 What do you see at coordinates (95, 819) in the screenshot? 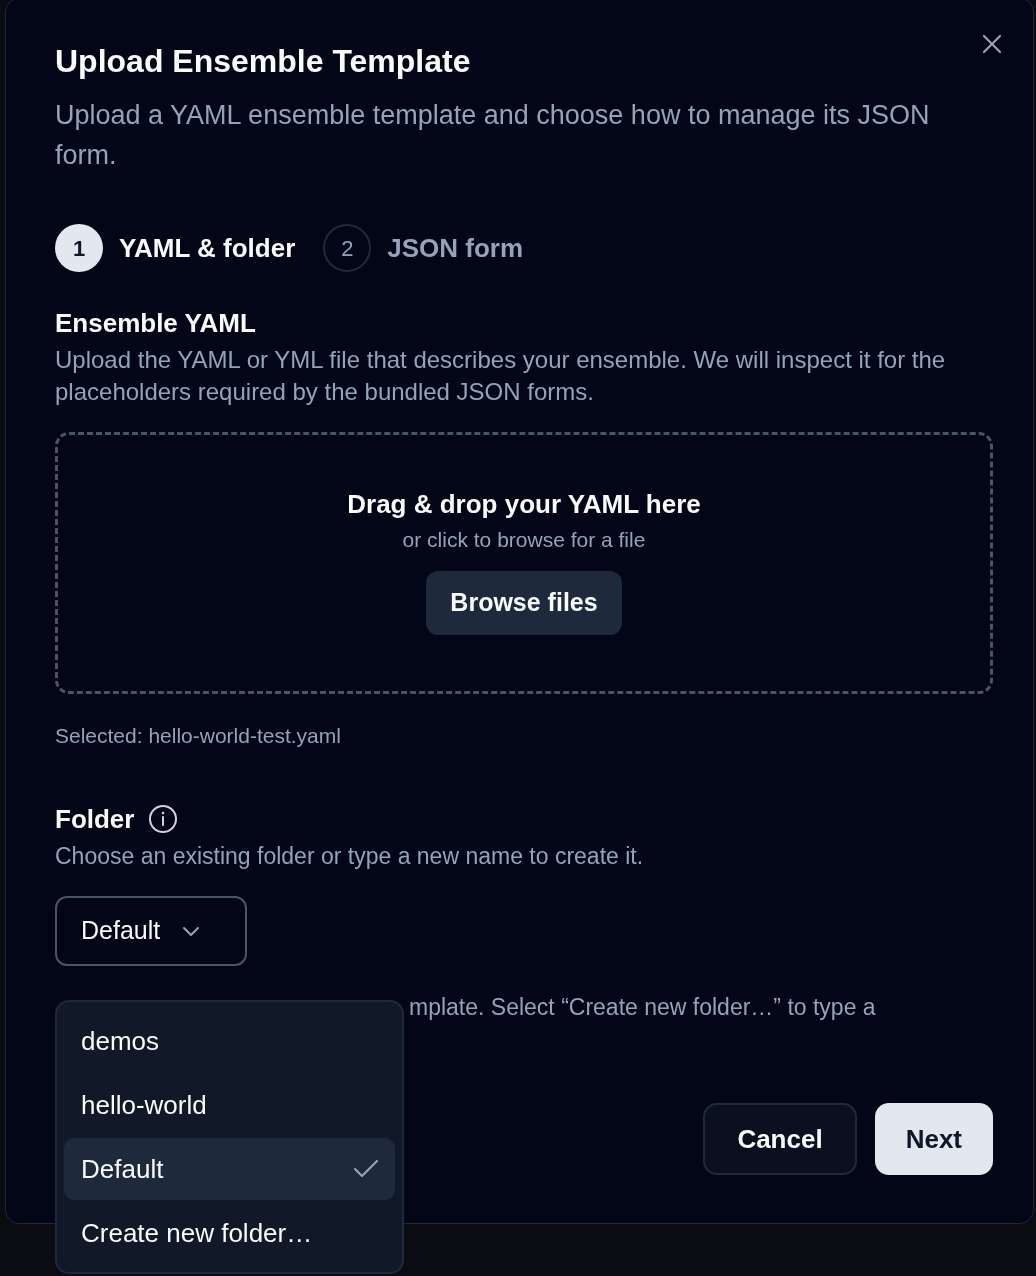
I see `section-heading: Folder` at bounding box center [95, 819].